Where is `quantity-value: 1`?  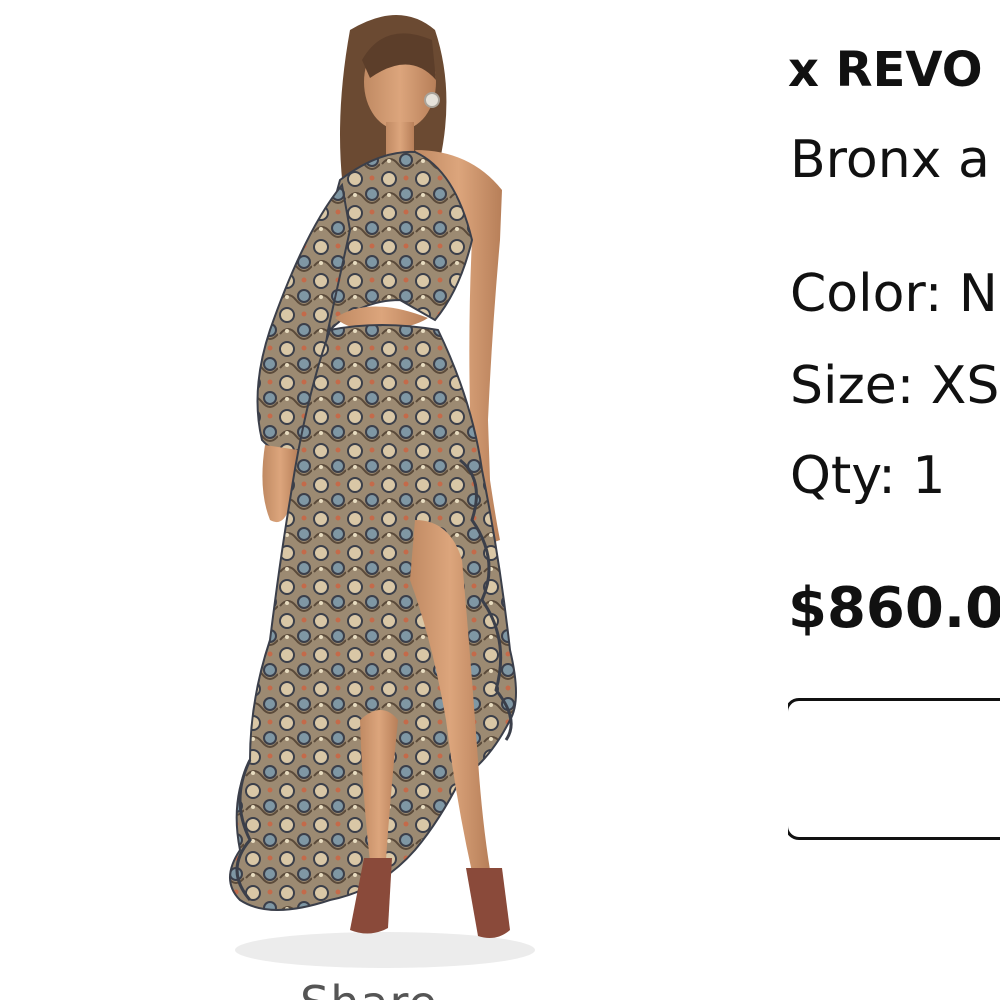
quantity-value: 1 is located at coordinates (929, 476).